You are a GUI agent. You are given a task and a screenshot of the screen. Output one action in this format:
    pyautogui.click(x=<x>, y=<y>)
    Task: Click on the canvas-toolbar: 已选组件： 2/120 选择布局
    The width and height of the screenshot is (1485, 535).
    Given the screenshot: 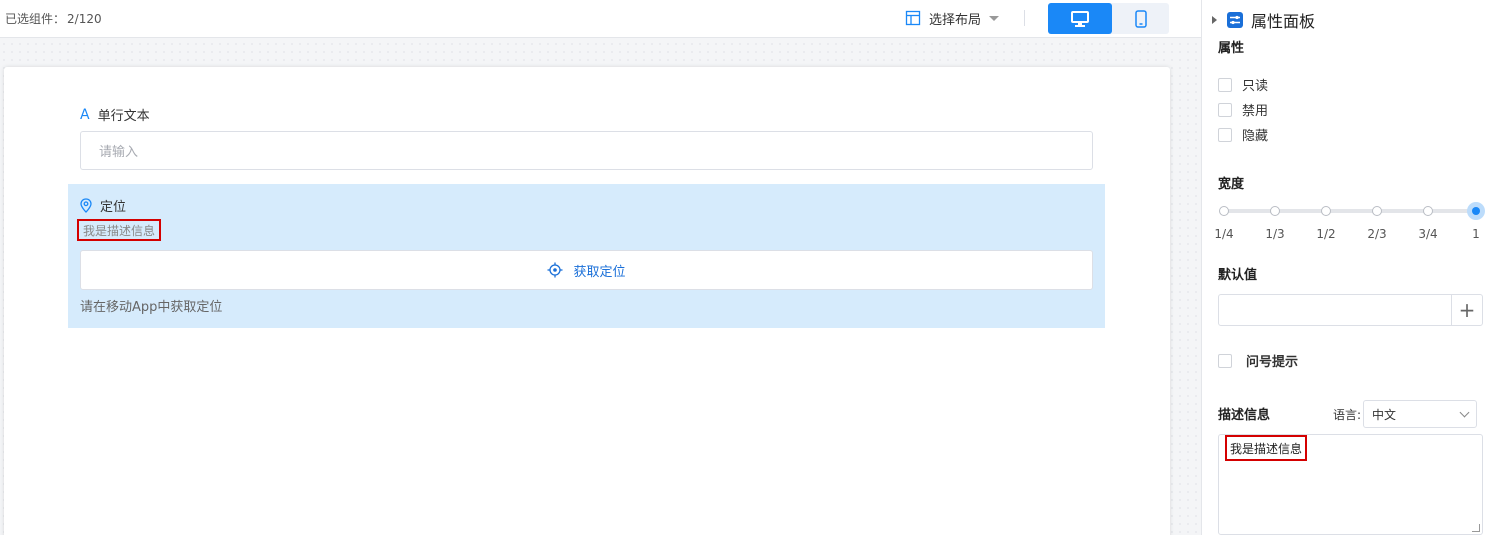 What is the action you would take?
    pyautogui.click(x=600, y=19)
    